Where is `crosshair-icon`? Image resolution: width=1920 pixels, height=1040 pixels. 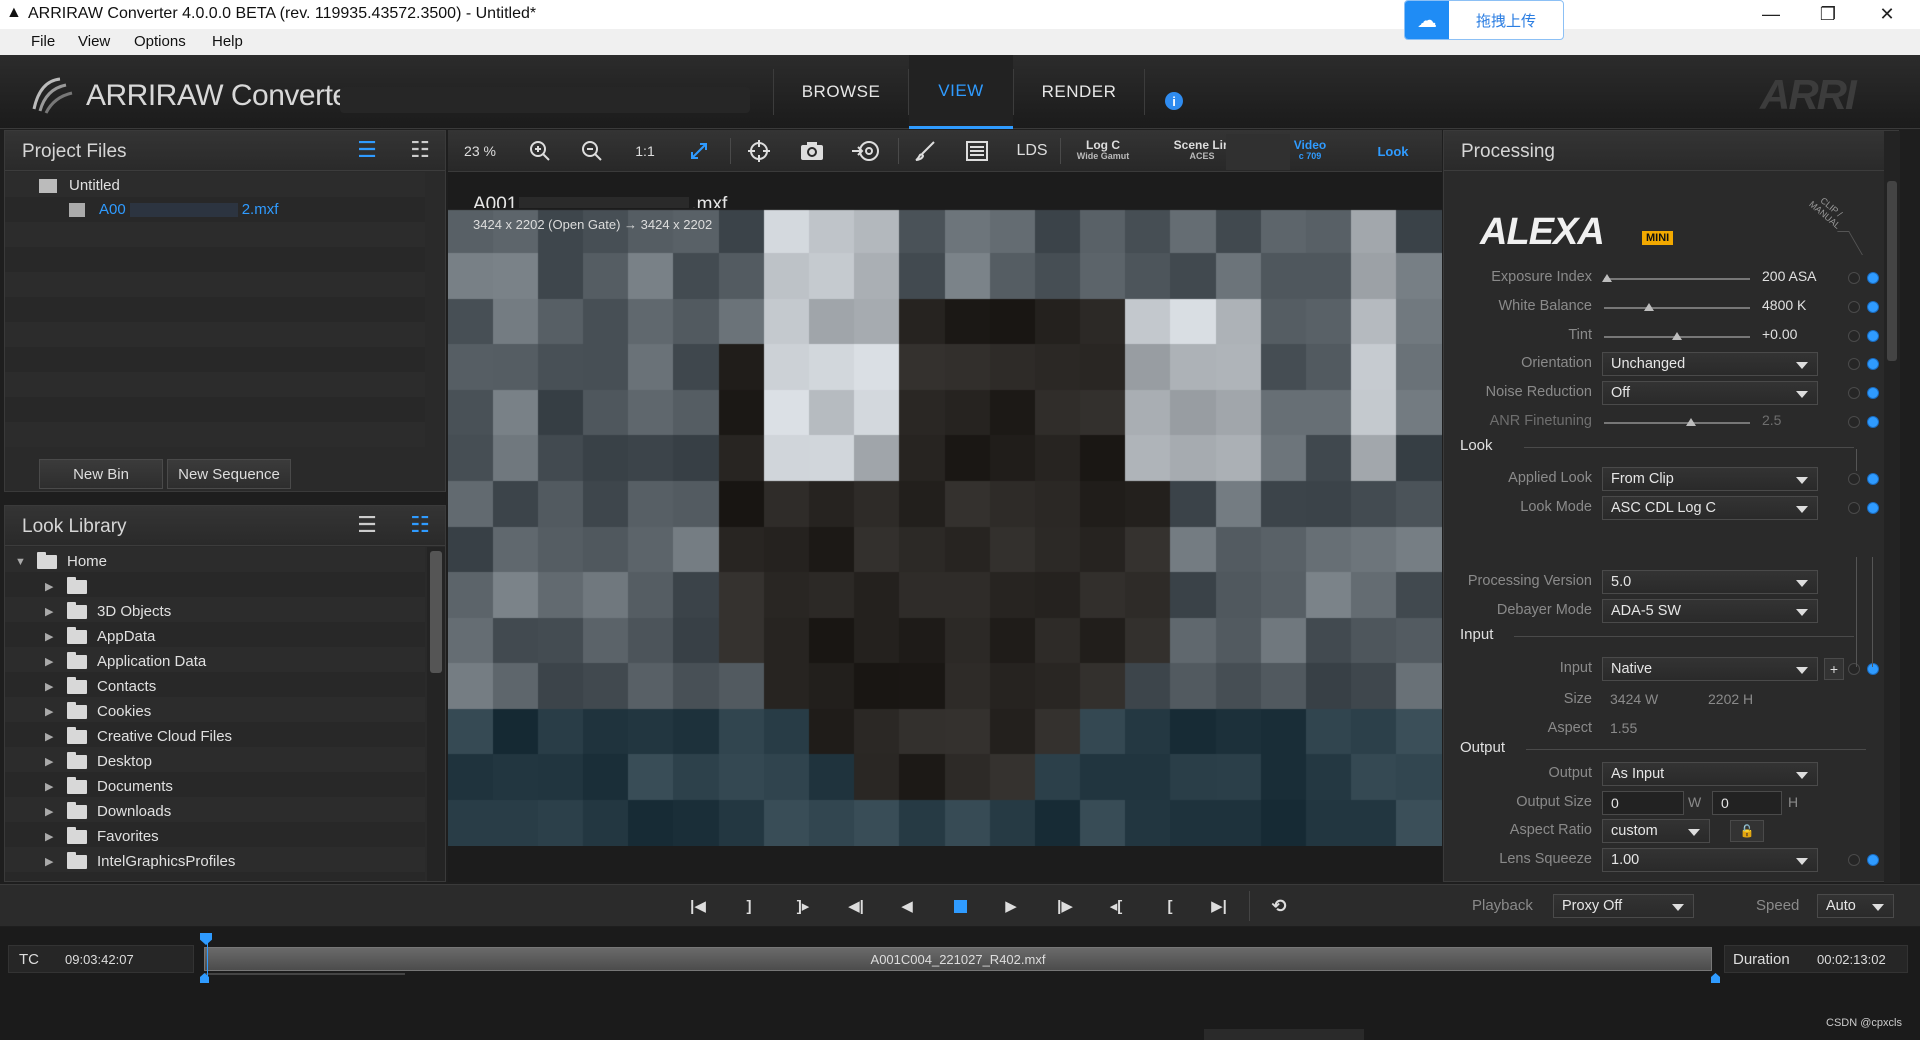
crosshair-icon is located at coordinates (759, 151).